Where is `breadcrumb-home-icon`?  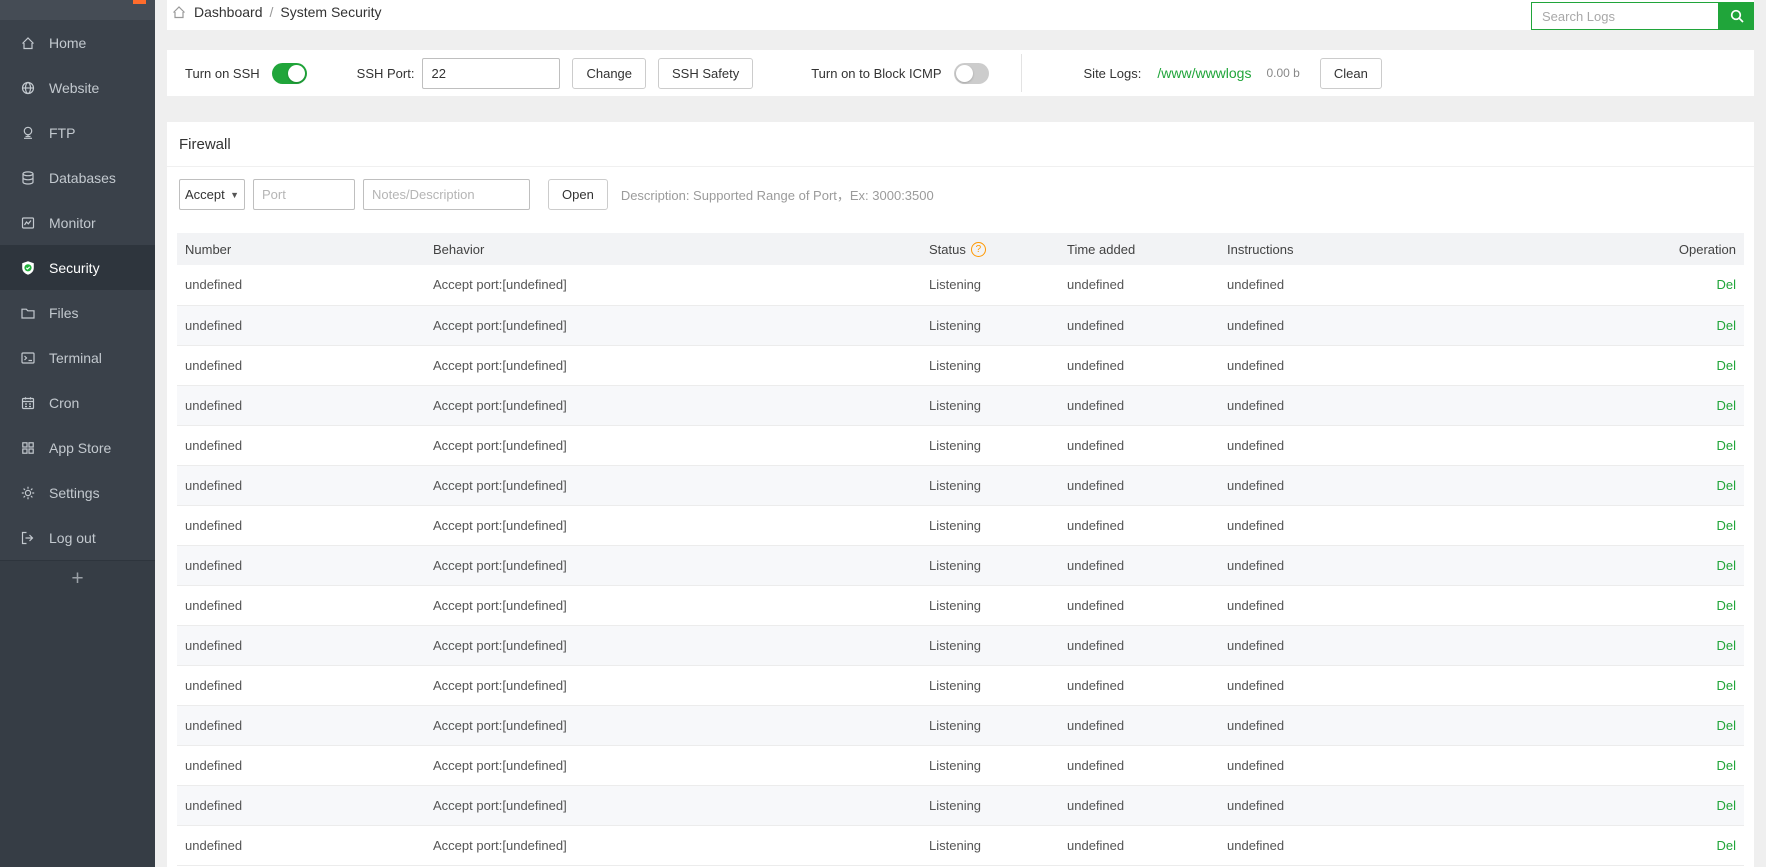 breadcrumb-home-icon is located at coordinates (179, 12).